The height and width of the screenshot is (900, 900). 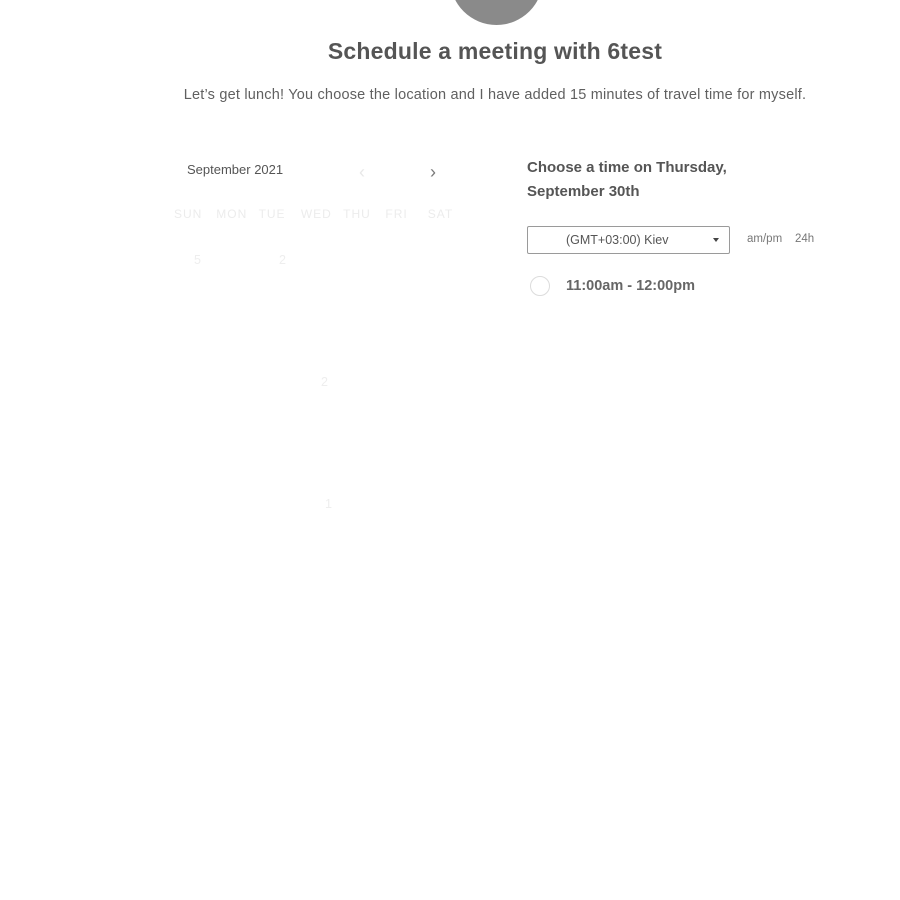 I want to click on calendar-month-label: September 2021, so click(x=235, y=169).